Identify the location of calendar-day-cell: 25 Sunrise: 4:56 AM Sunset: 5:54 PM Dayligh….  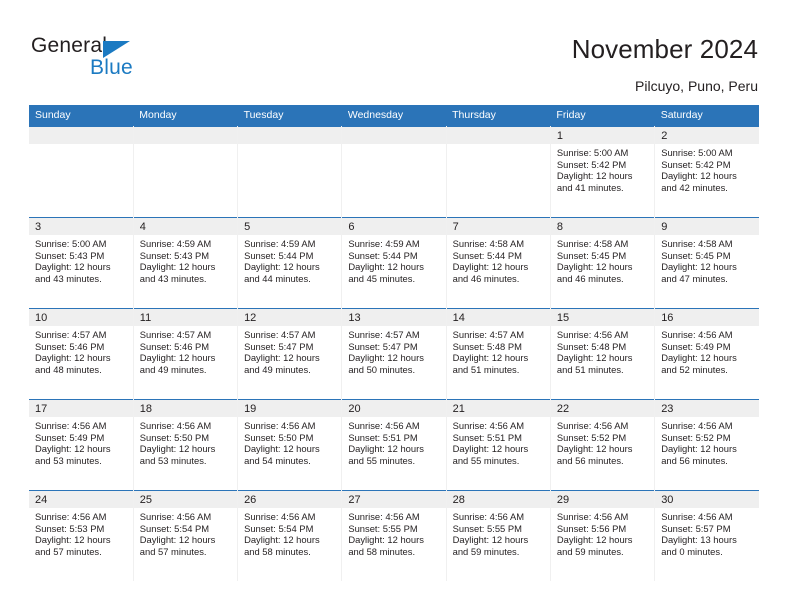
(186, 535).